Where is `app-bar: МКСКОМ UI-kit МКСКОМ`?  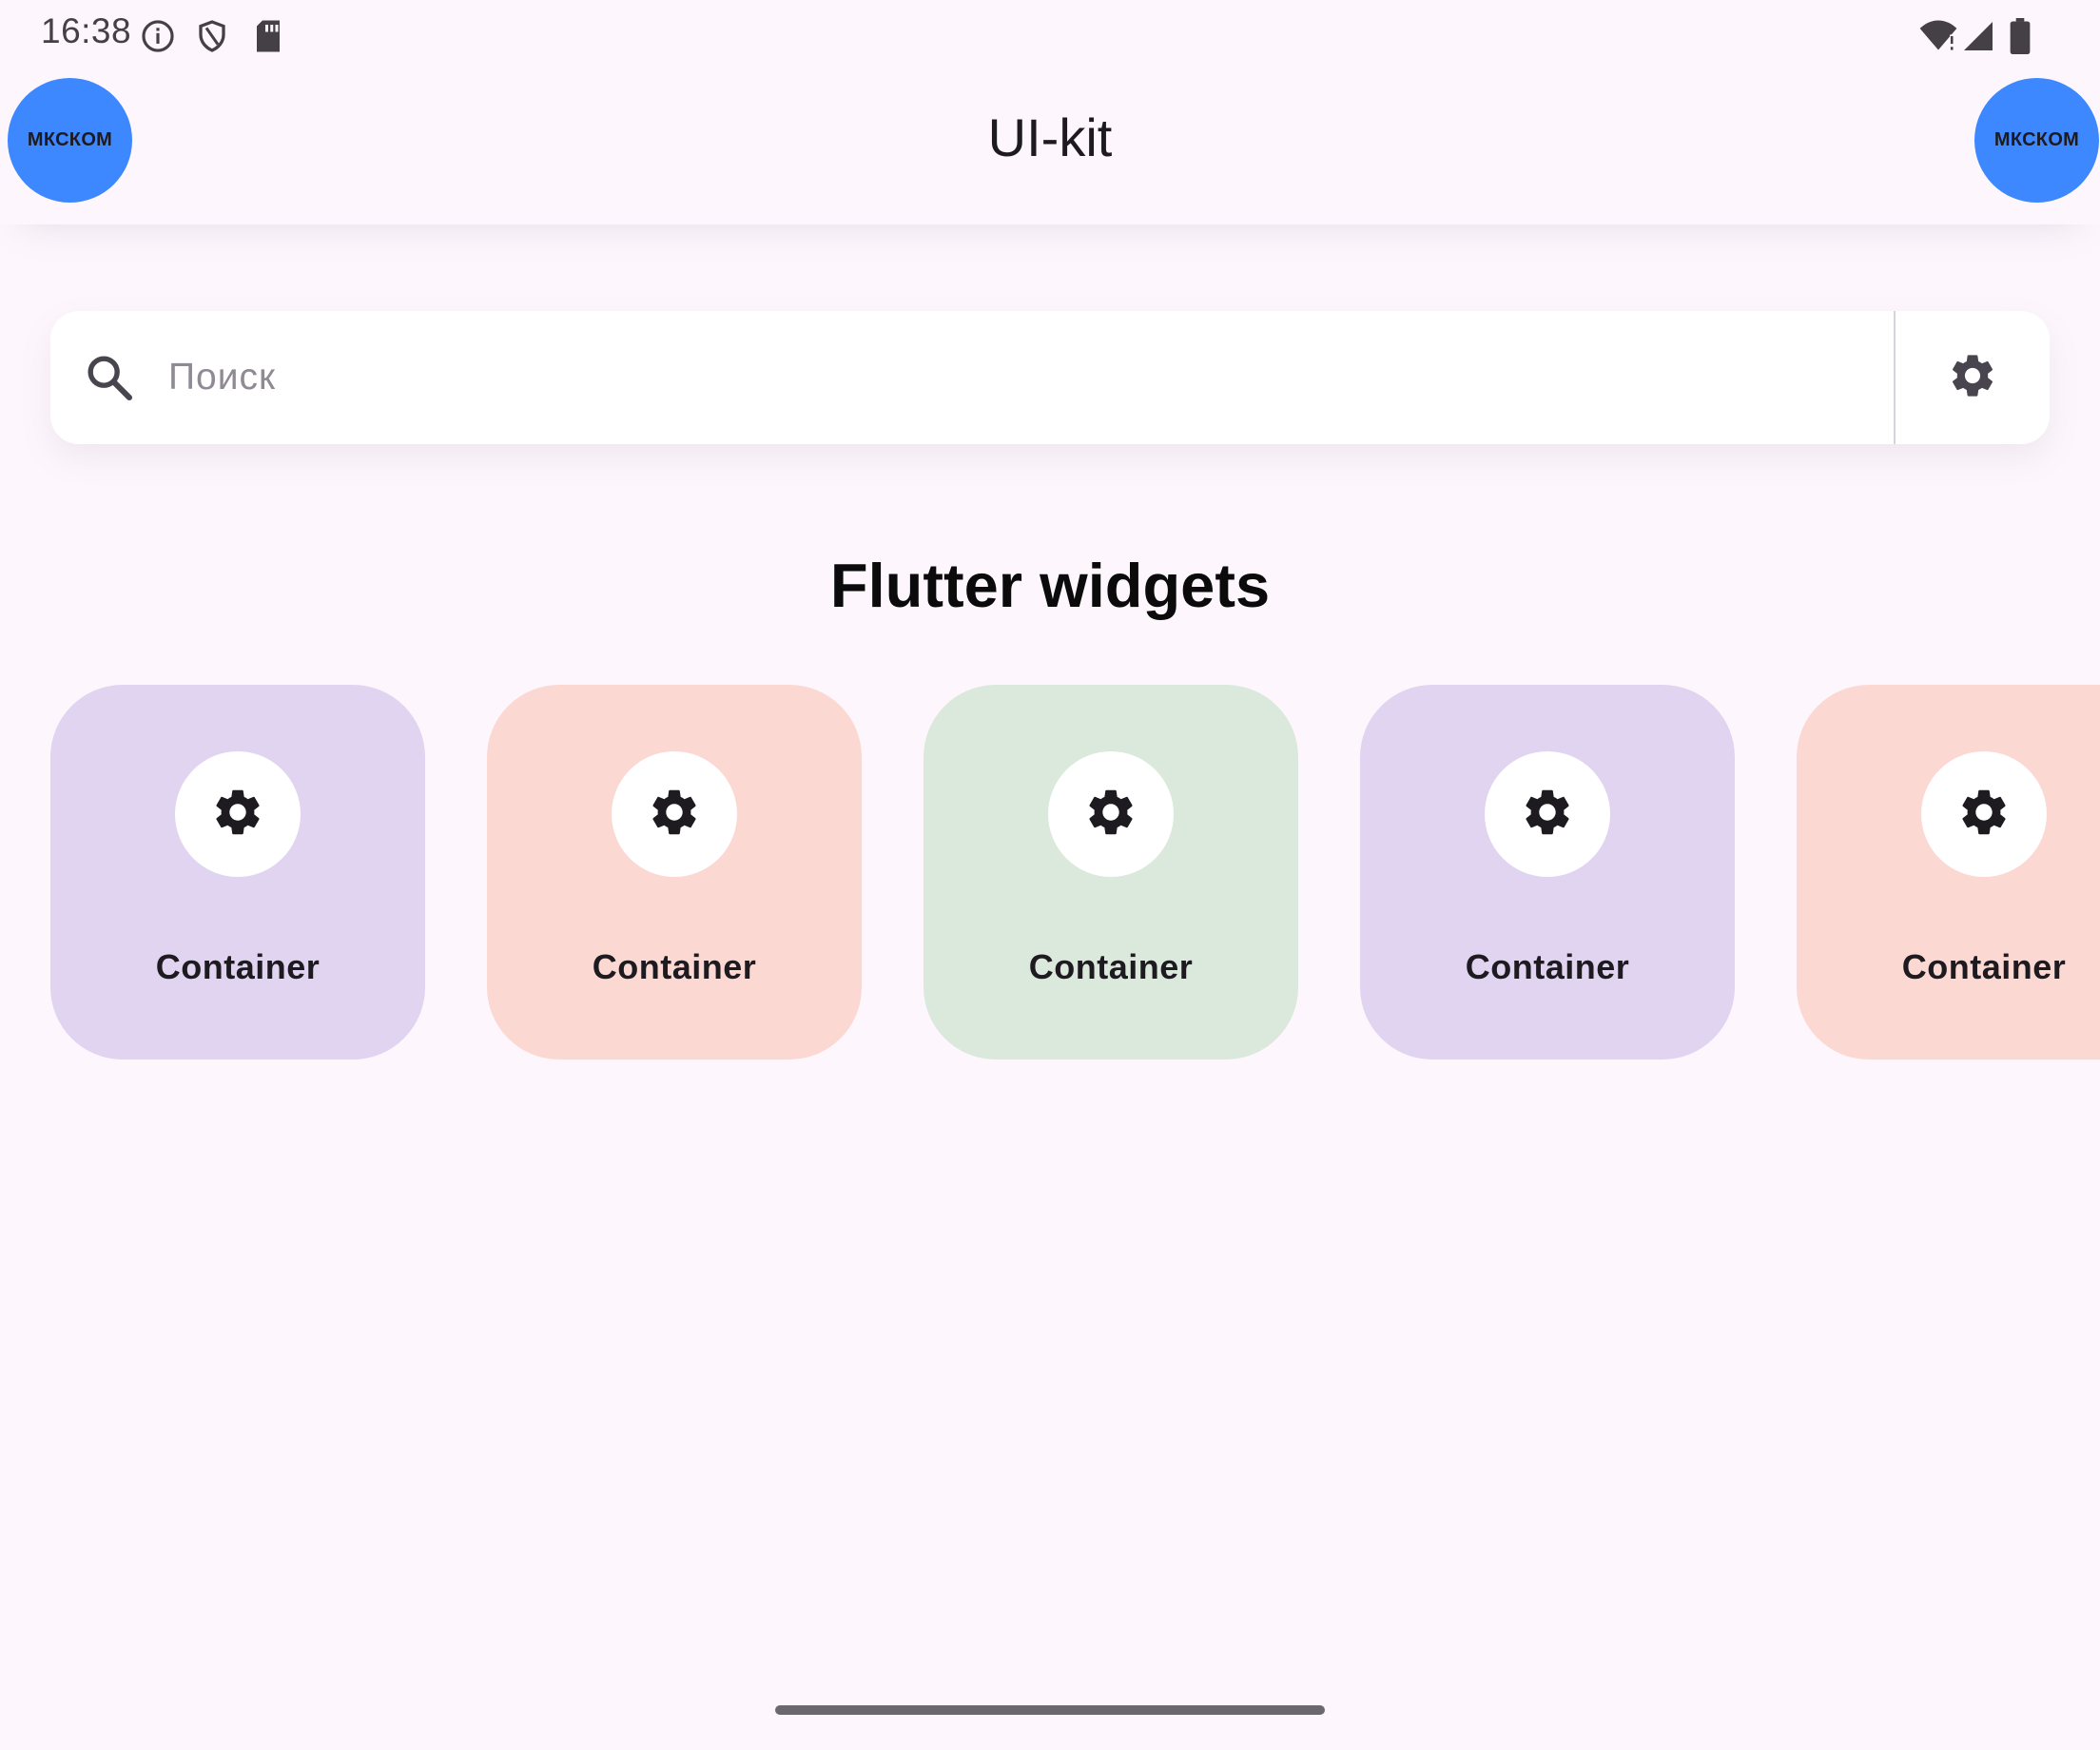
app-bar: МКСКОМ UI-kit МКСКОМ is located at coordinates (1050, 148).